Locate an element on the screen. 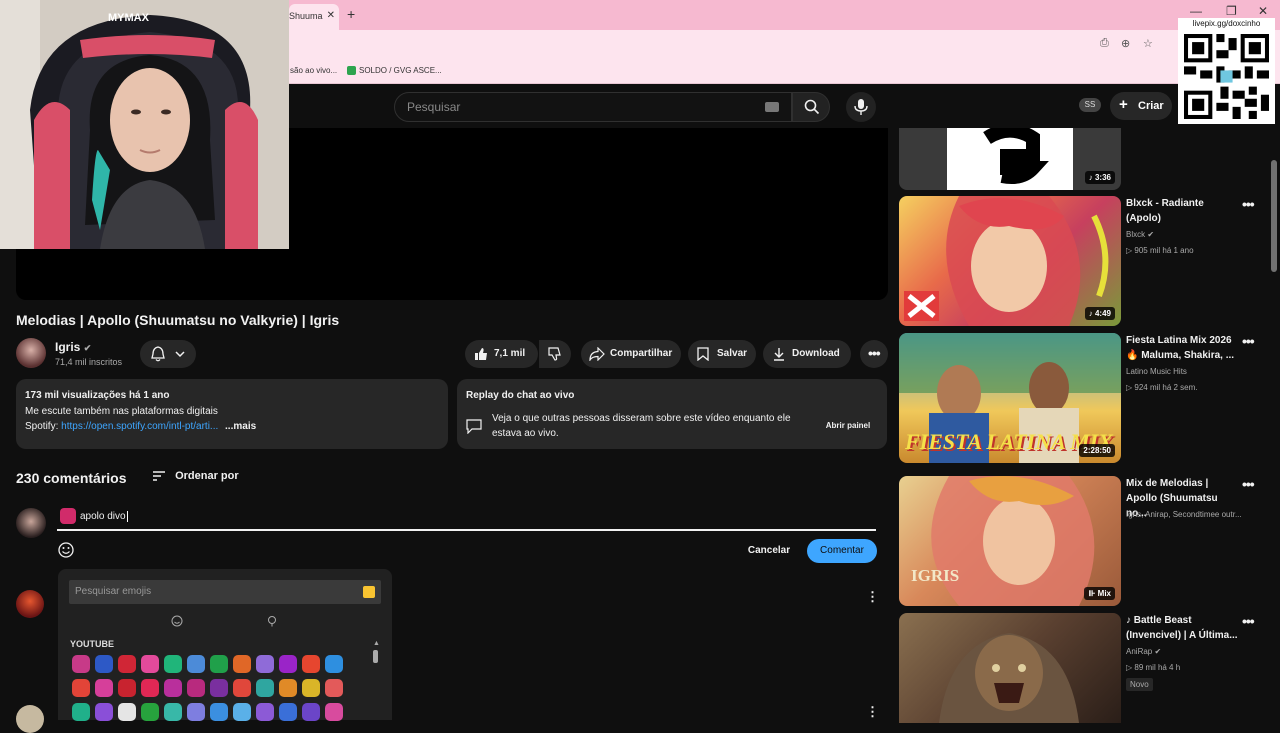 The height and width of the screenshot is (733, 1280). bookmark-star-icon: ☆ is located at coordinates (1148, 43).